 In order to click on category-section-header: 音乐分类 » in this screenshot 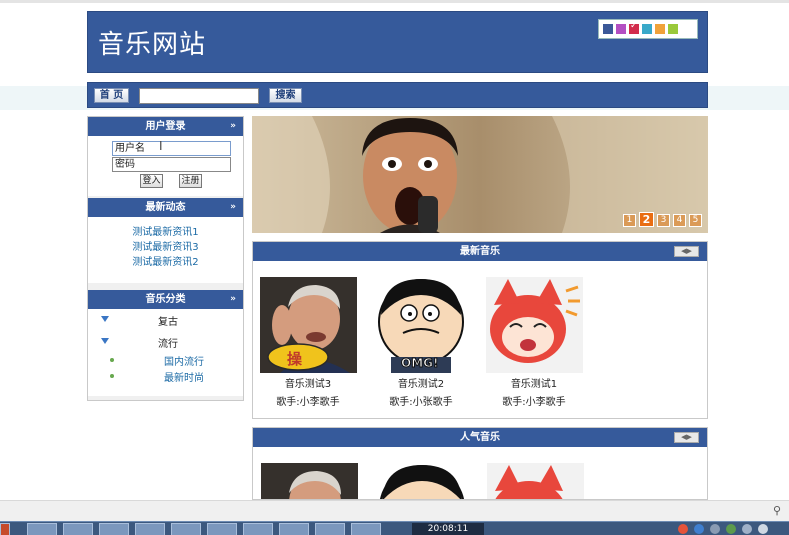, I will do `click(165, 299)`.